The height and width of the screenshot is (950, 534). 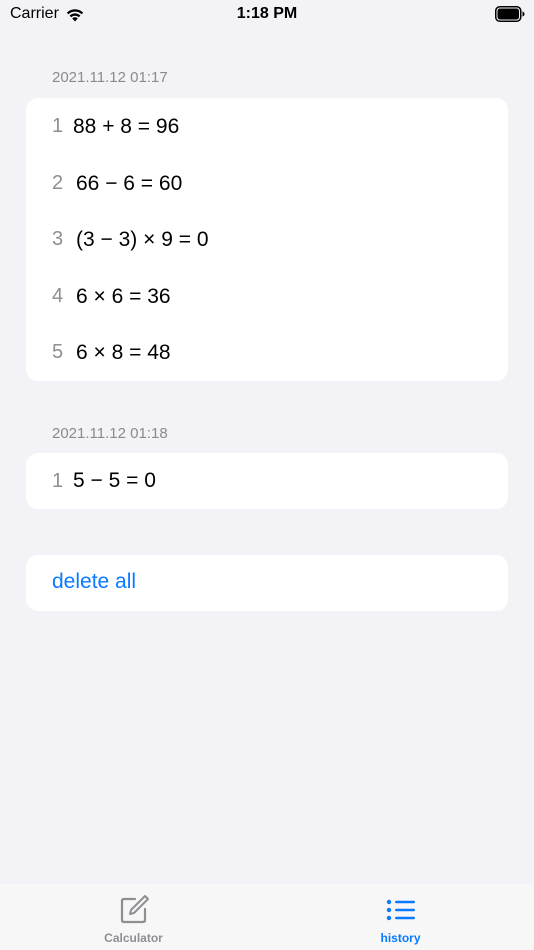 What do you see at coordinates (267, 126) in the screenshot?
I see `history-row: 1 88 + 8 = 96` at bounding box center [267, 126].